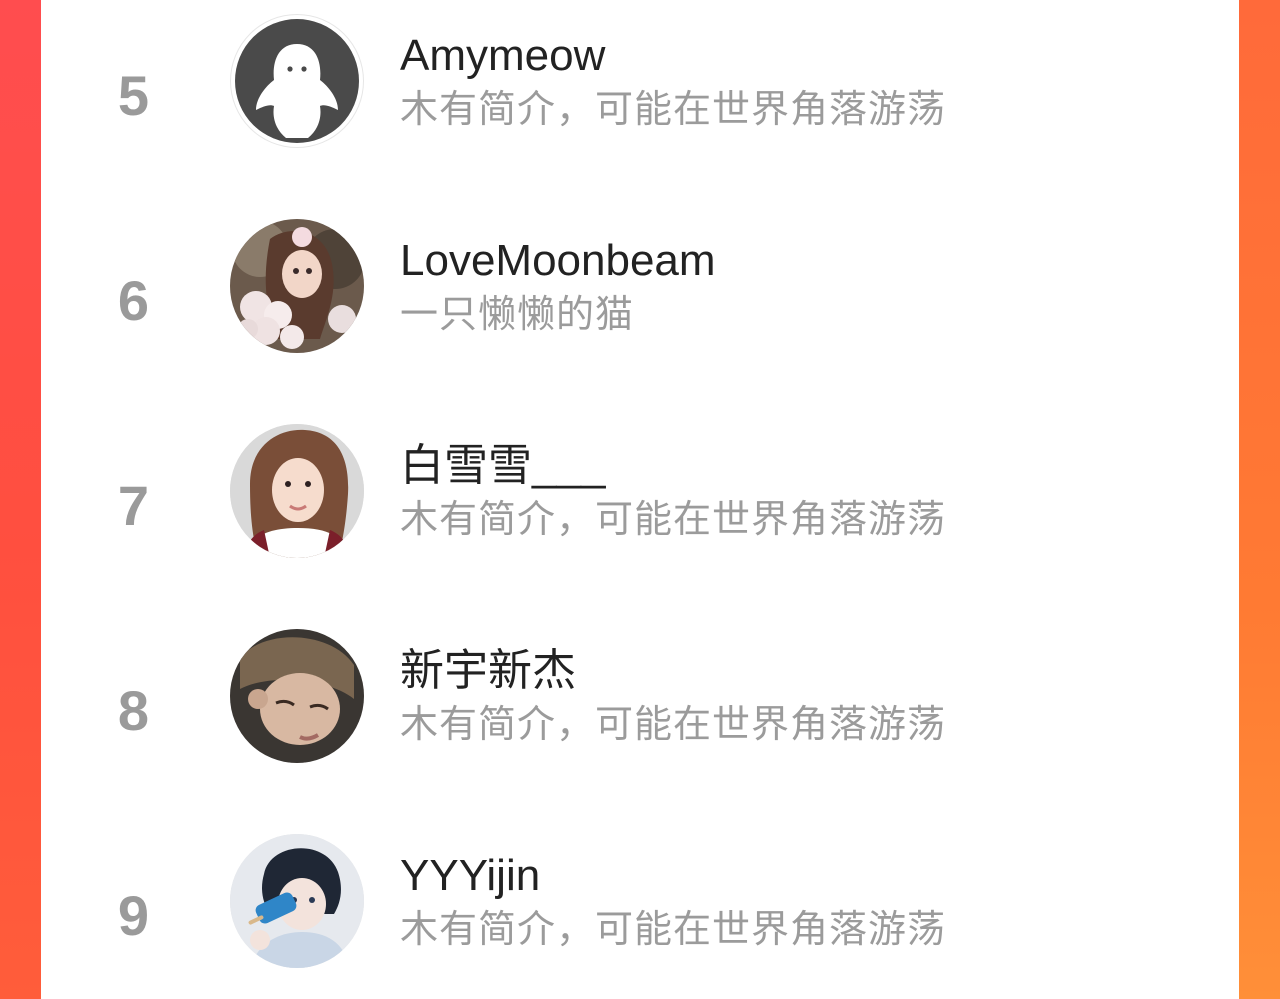 The width and height of the screenshot is (1280, 999). I want to click on user-name: 新宇新杰, so click(488, 670).